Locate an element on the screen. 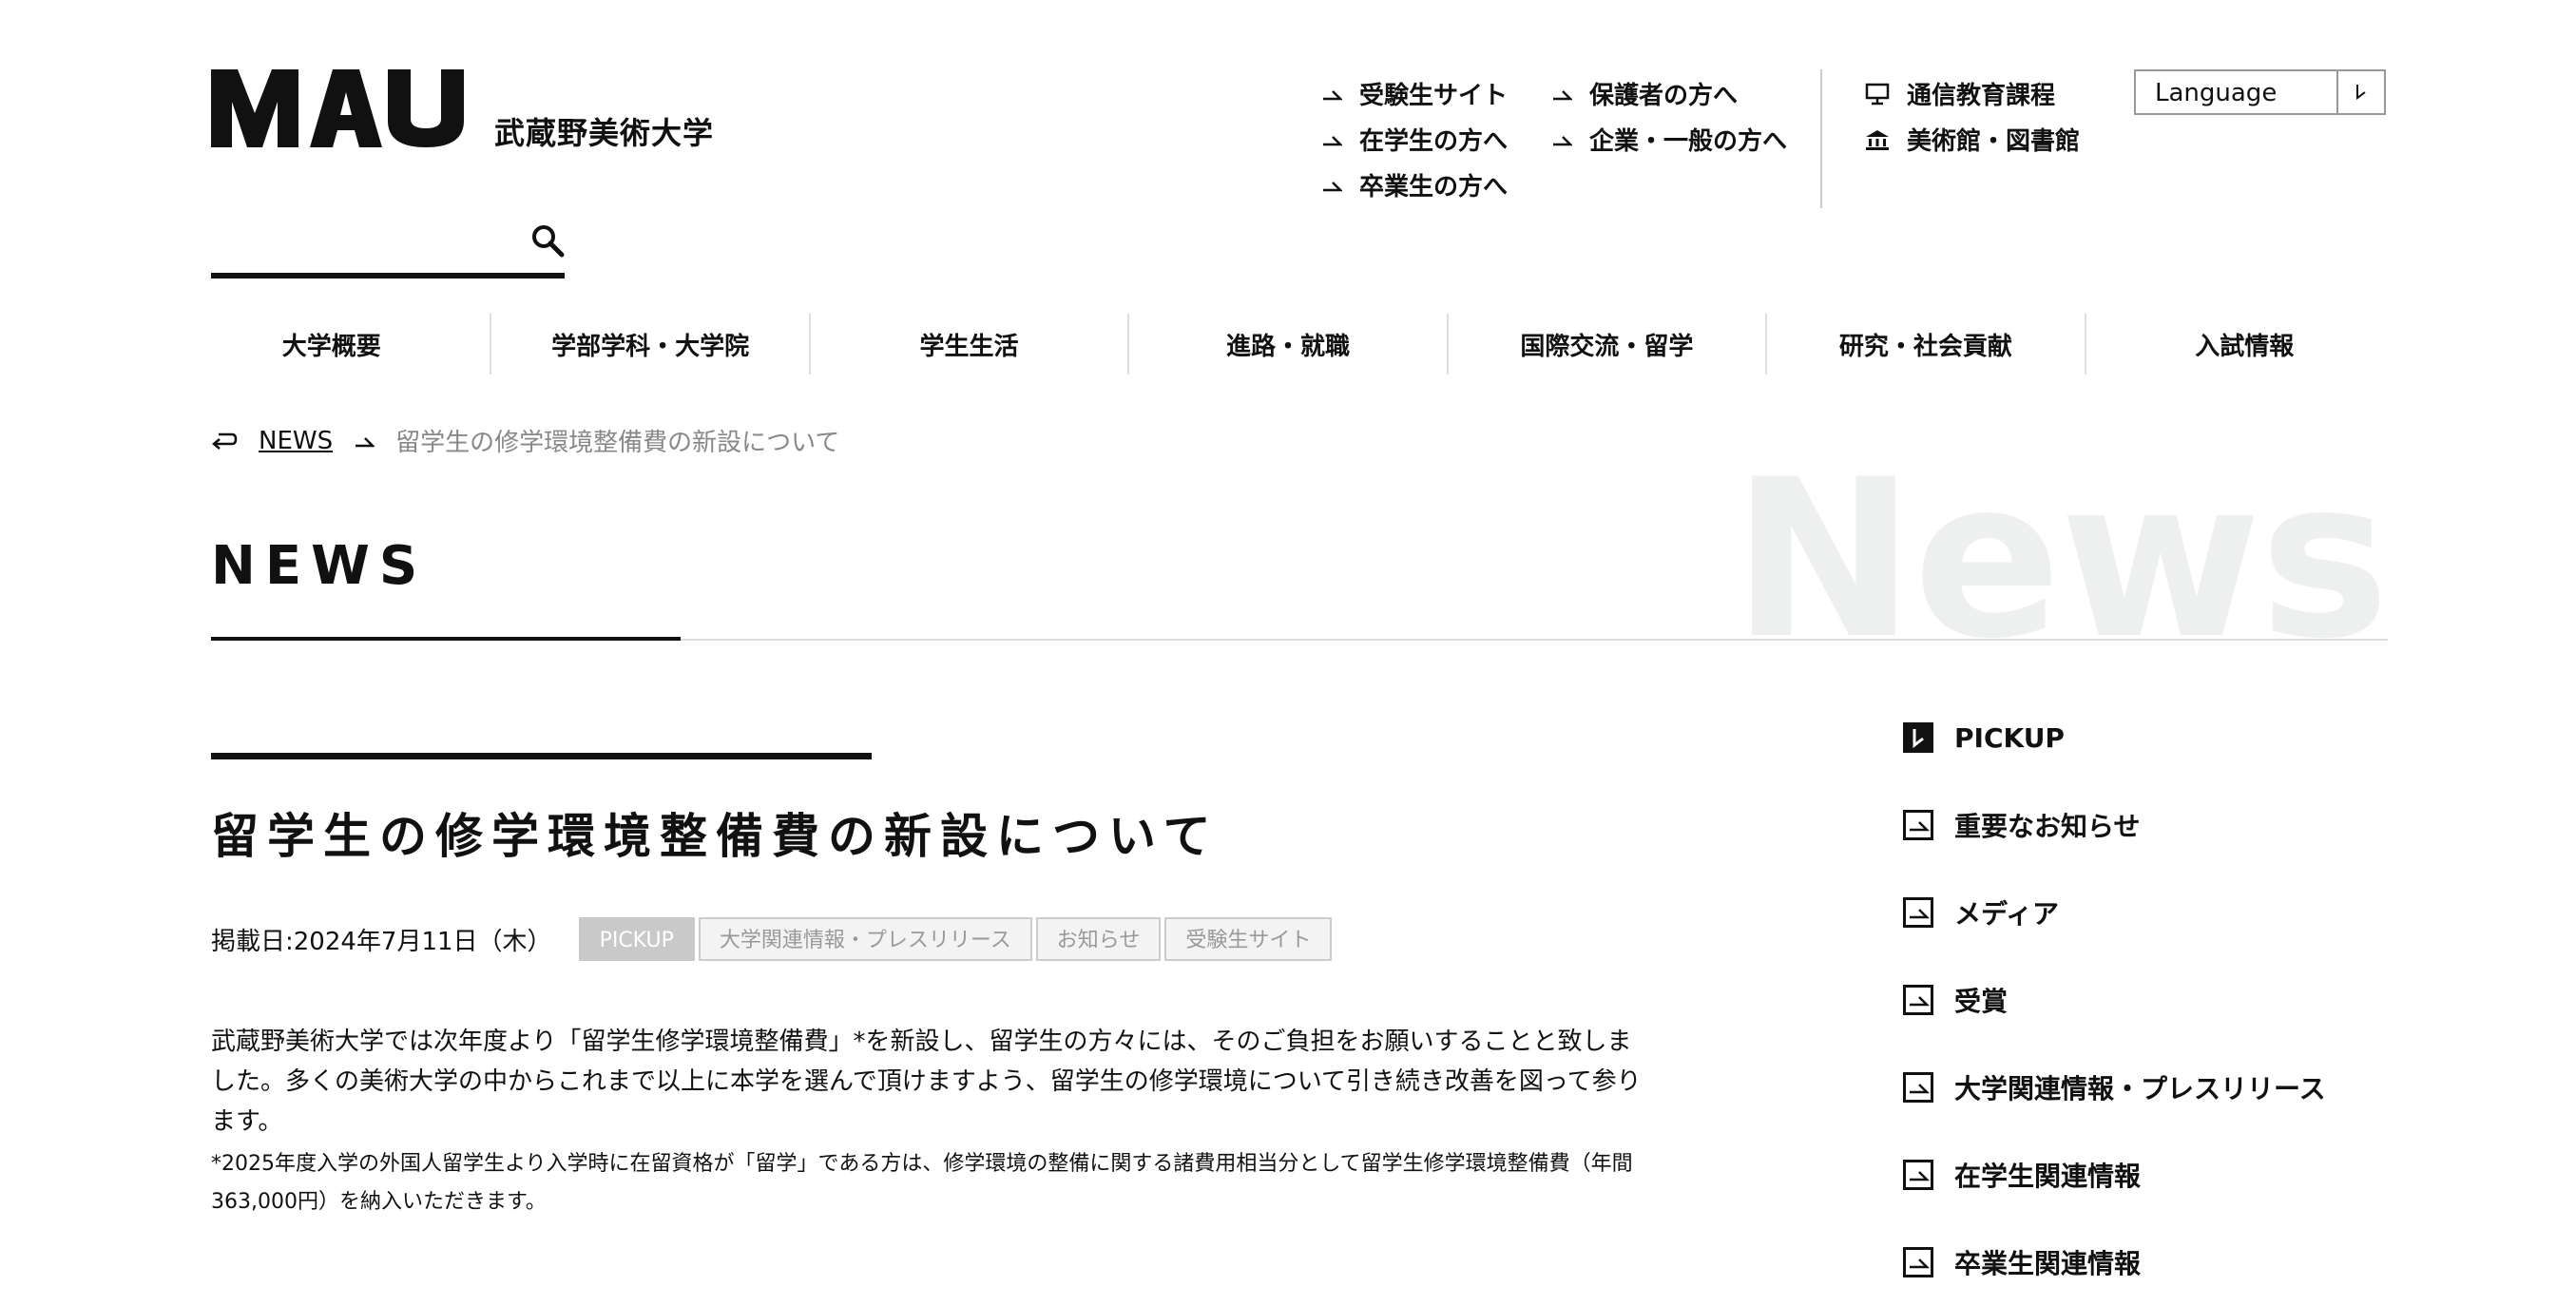 This screenshot has width=2576, height=1306. sidebar-item-label: 重要なお知らせ is located at coordinates (2047, 826).